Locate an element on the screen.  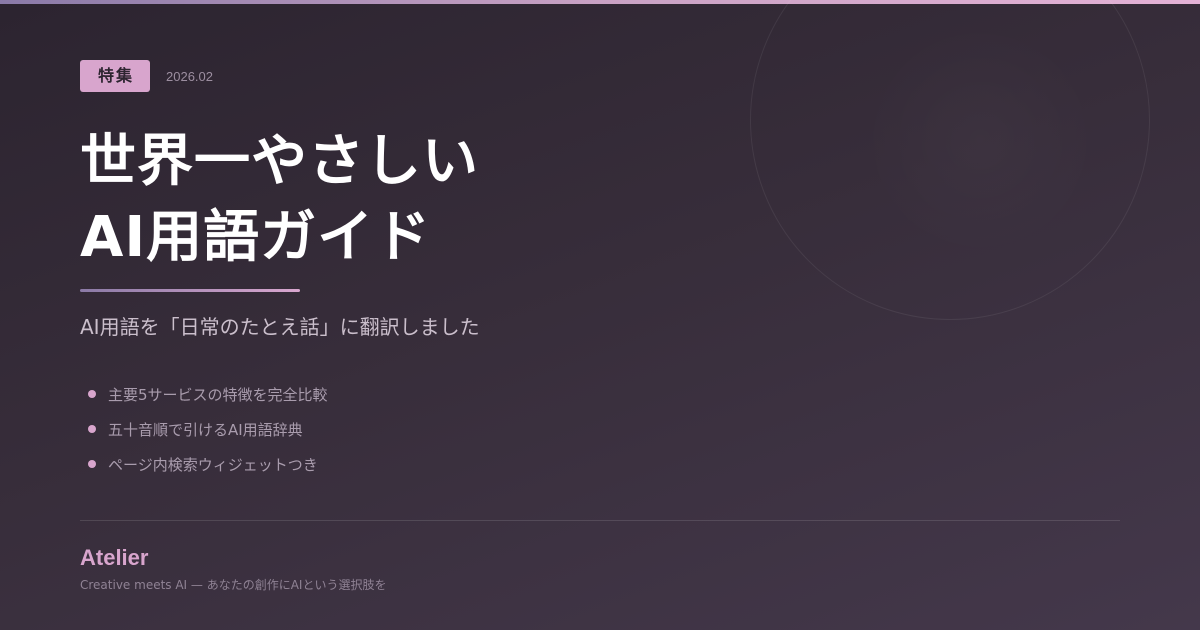
title-line-1: 世界一やさしい is located at coordinates (279, 161).